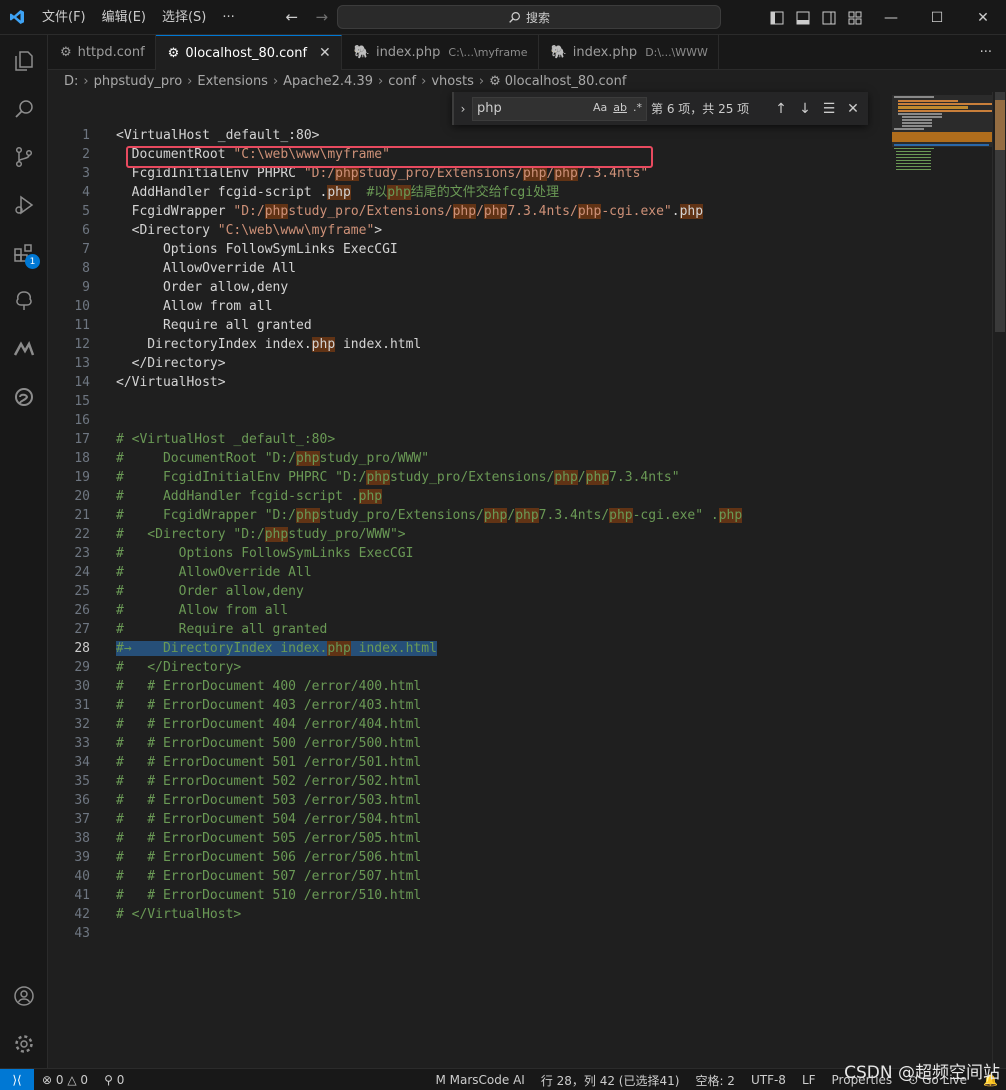  Describe the element at coordinates (853, 109) in the screenshot. I see `close-find-icon: ✕` at that location.